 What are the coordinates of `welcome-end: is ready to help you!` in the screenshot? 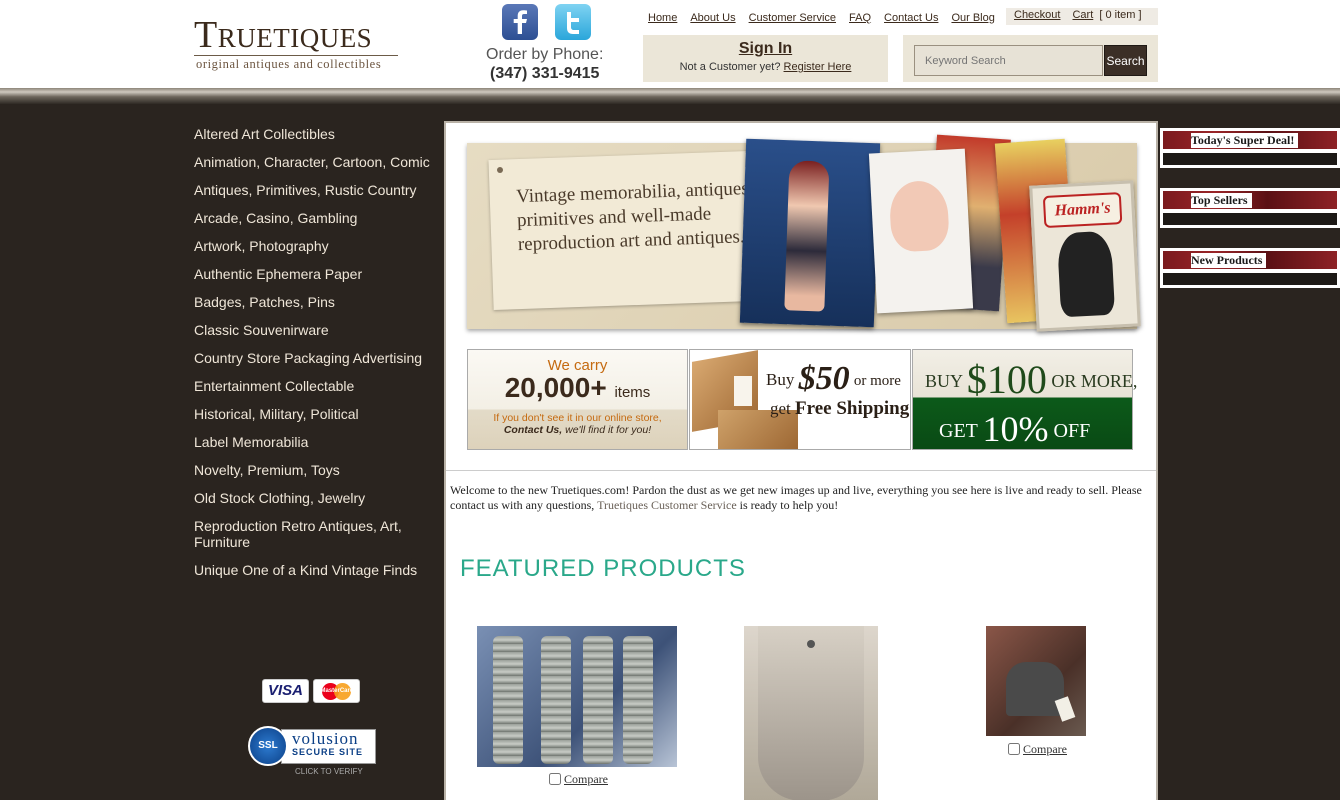 It's located at (789, 505).